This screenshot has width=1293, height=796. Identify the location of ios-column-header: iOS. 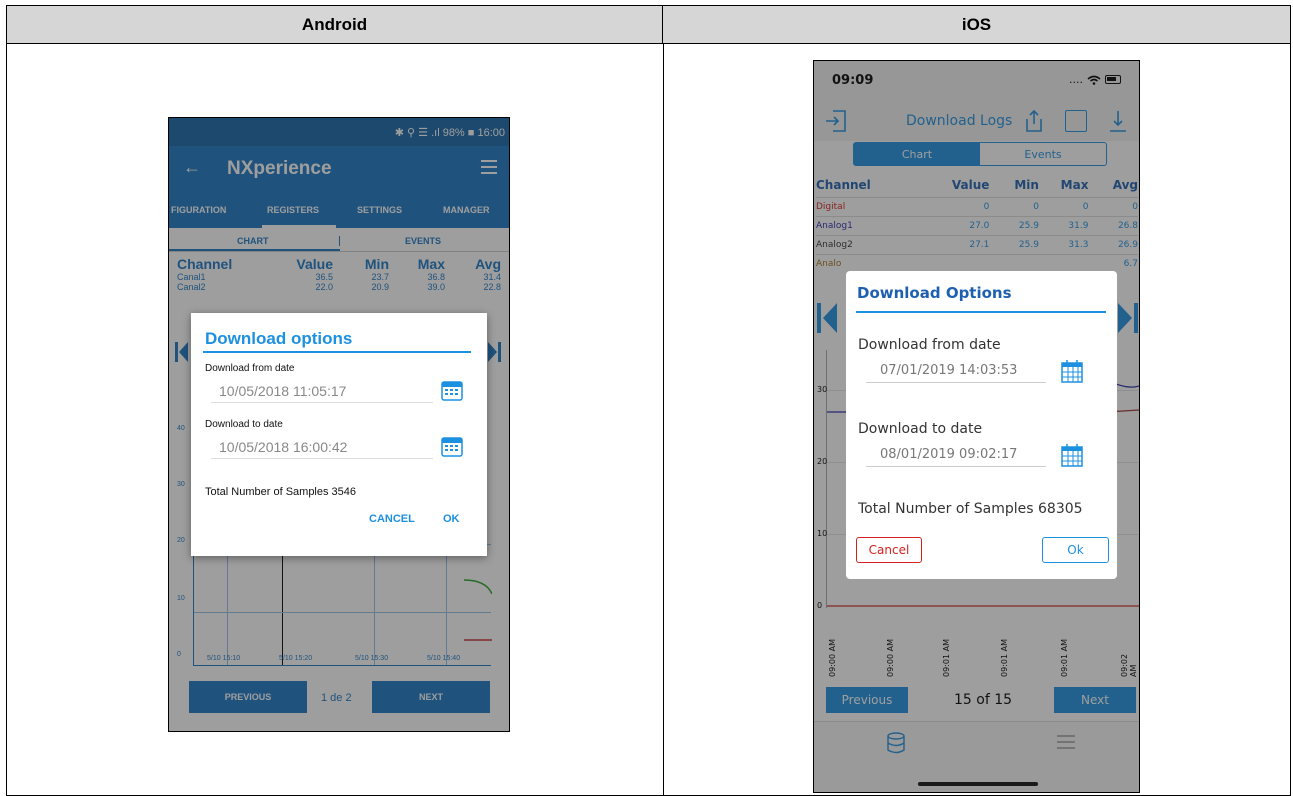
(976, 25).